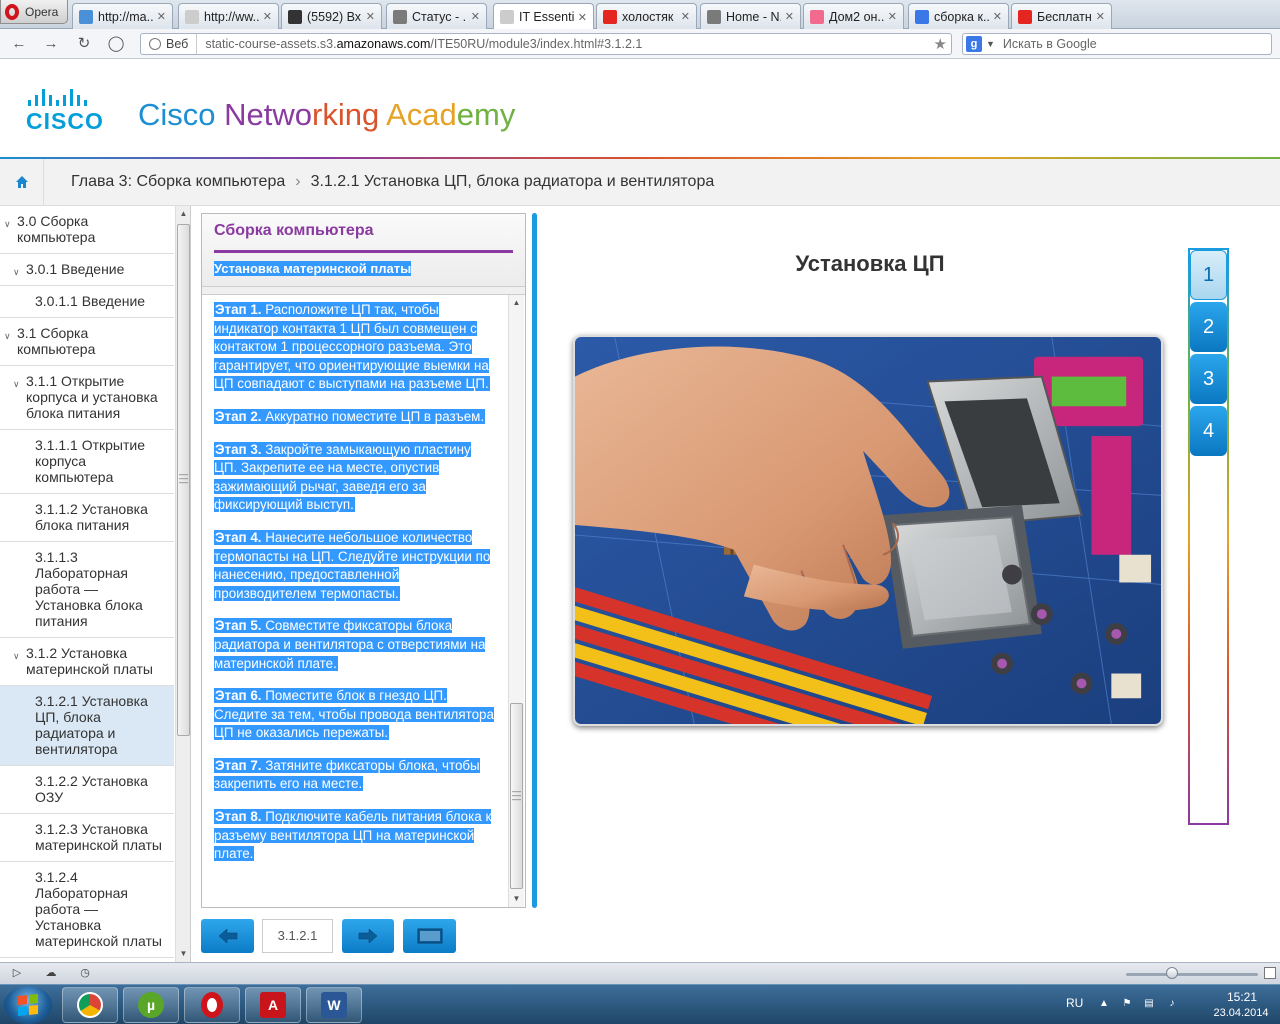 This screenshot has width=1280, height=1024. What do you see at coordinates (75, 269) in the screenshot?
I see `toc-item-label: 3.0.1 Введение` at bounding box center [75, 269].